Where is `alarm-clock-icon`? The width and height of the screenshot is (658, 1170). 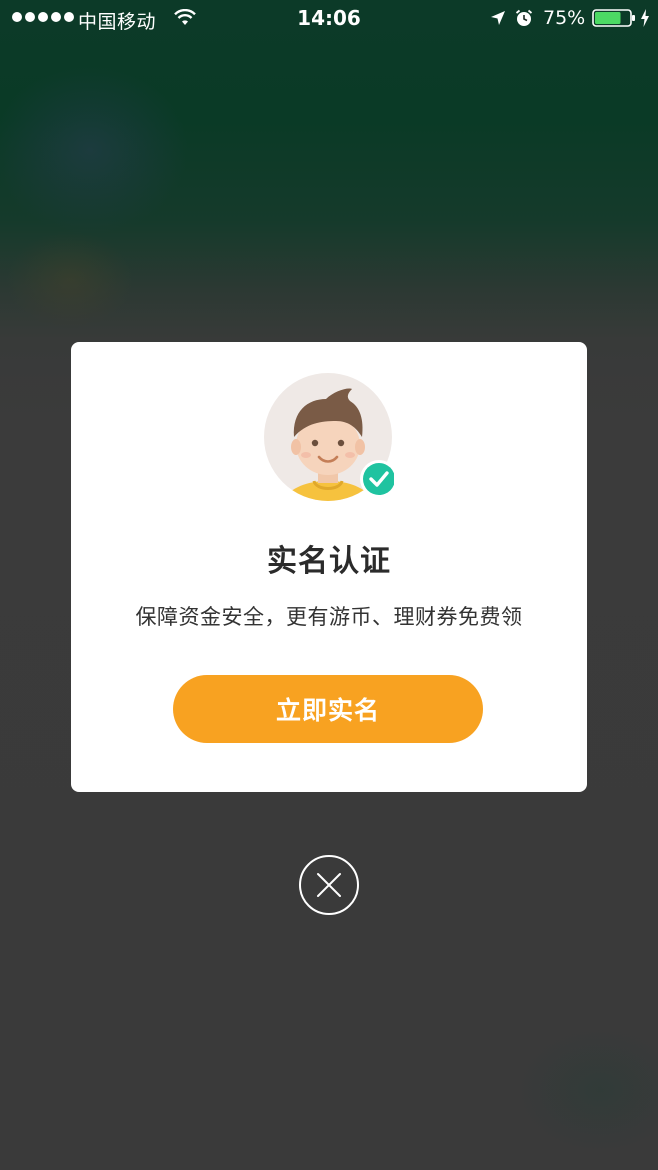 alarm-clock-icon is located at coordinates (524, 17).